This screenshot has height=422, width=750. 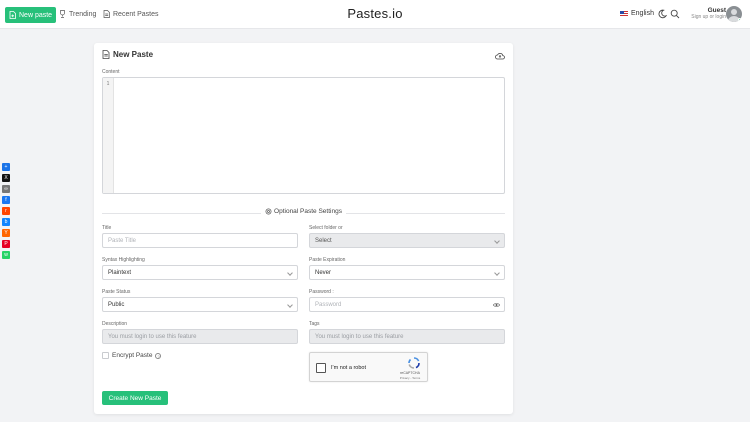 What do you see at coordinates (326, 228) in the screenshot?
I see `folder-label: Select folder or` at bounding box center [326, 228].